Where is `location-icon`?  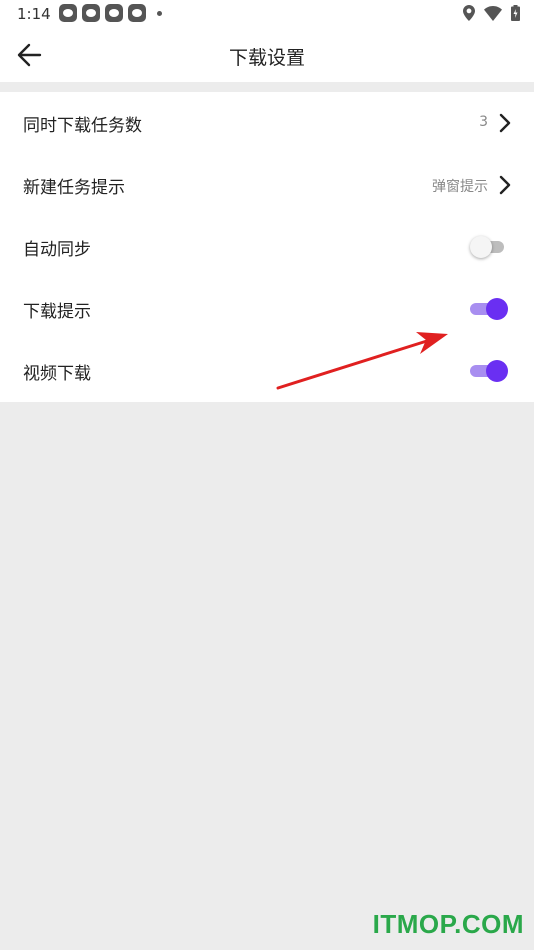
location-icon is located at coordinates (469, 13).